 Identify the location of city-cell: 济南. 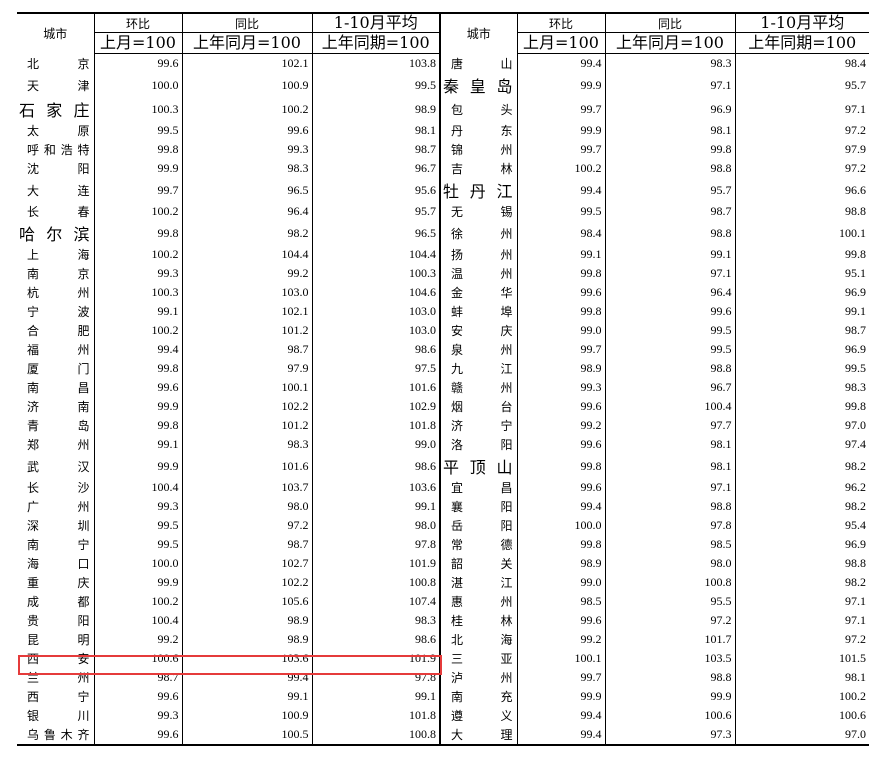
(58, 407).